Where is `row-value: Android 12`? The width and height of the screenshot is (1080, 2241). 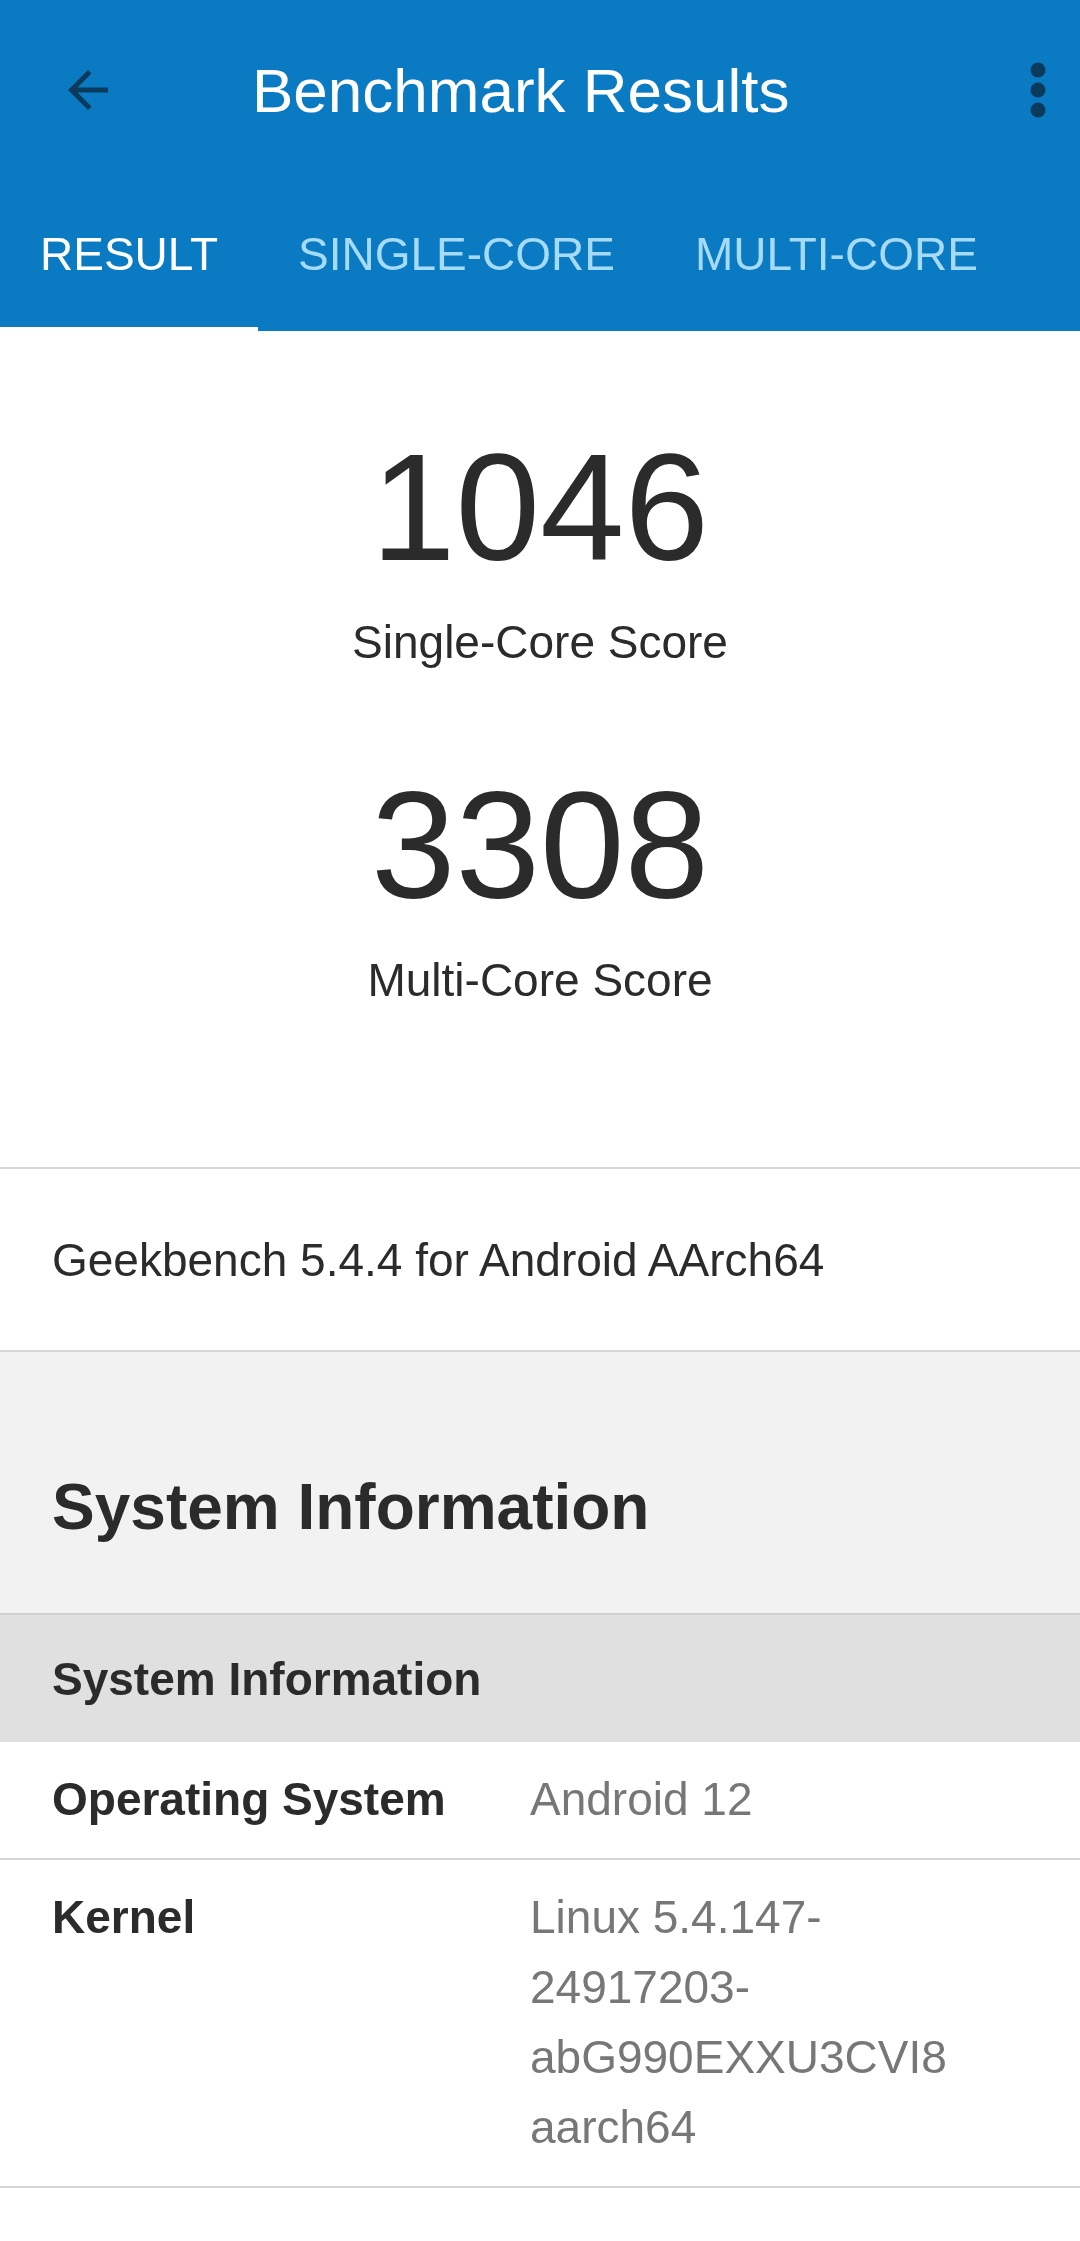 row-value: Android 12 is located at coordinates (642, 1799).